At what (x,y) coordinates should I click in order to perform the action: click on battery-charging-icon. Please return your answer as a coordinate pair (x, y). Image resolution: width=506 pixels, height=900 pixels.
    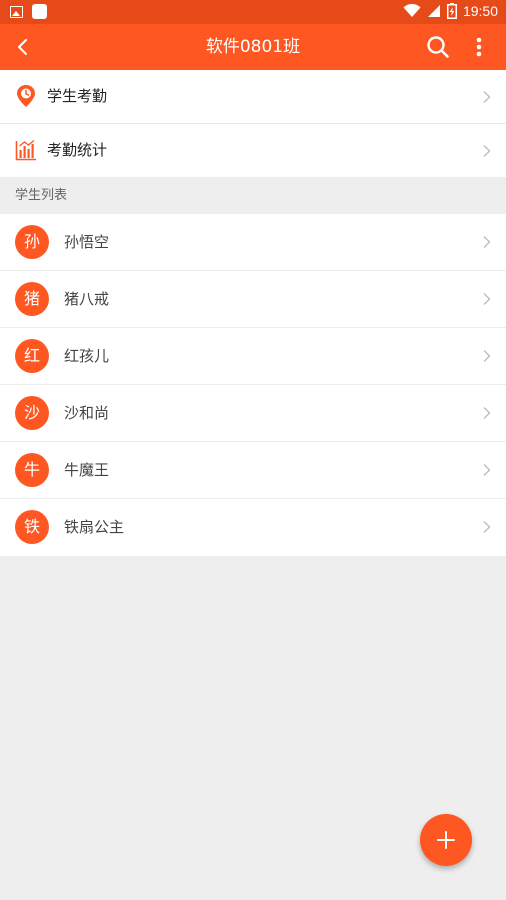
    Looking at the image, I should click on (451, 11).